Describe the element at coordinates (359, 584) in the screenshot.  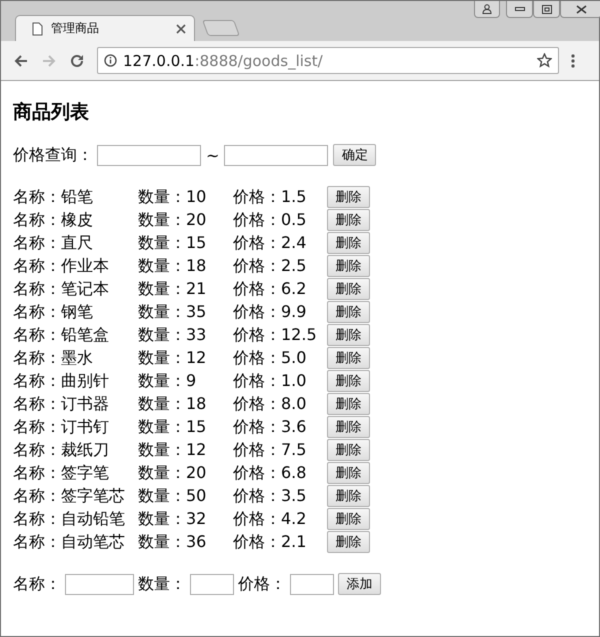
I see `add-button: 添加` at that location.